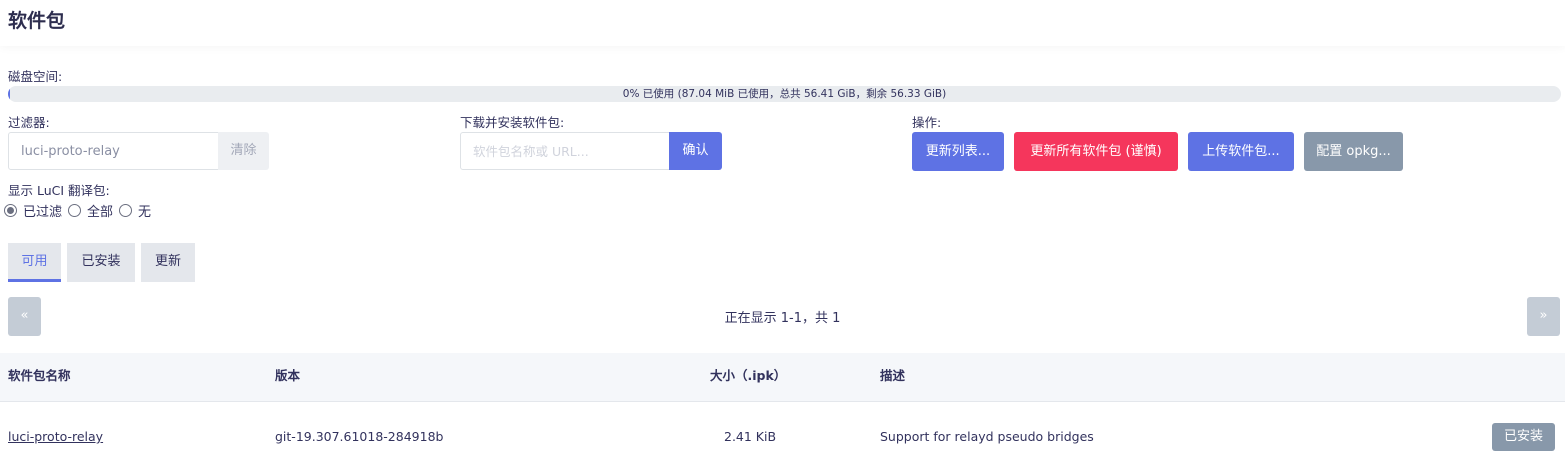 The width and height of the screenshot is (1565, 470). I want to click on radio-all-circle, so click(75, 210).